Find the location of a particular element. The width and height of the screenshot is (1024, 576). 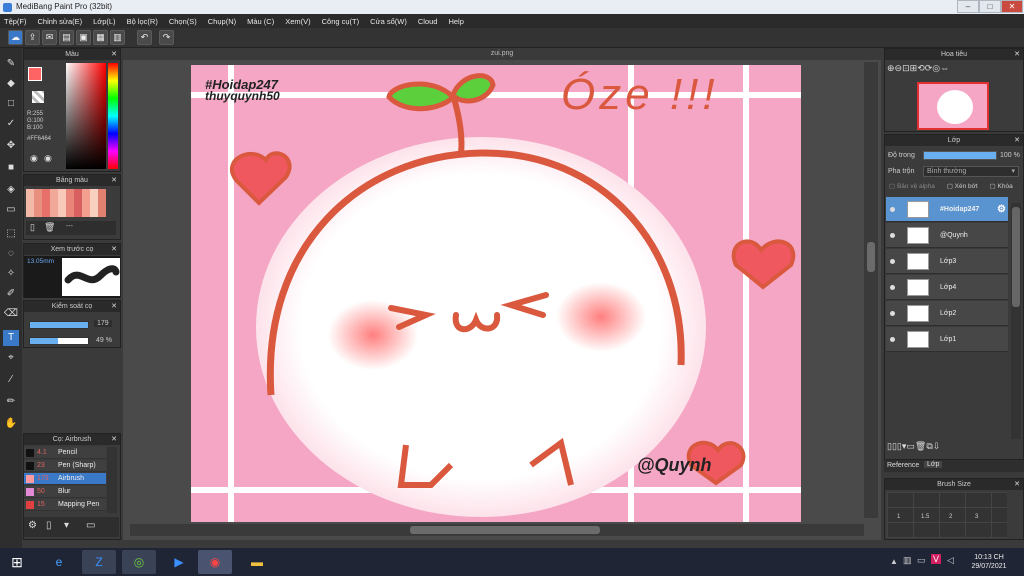

rotate-left-icon: ⟲ is located at coordinates (921, 68).